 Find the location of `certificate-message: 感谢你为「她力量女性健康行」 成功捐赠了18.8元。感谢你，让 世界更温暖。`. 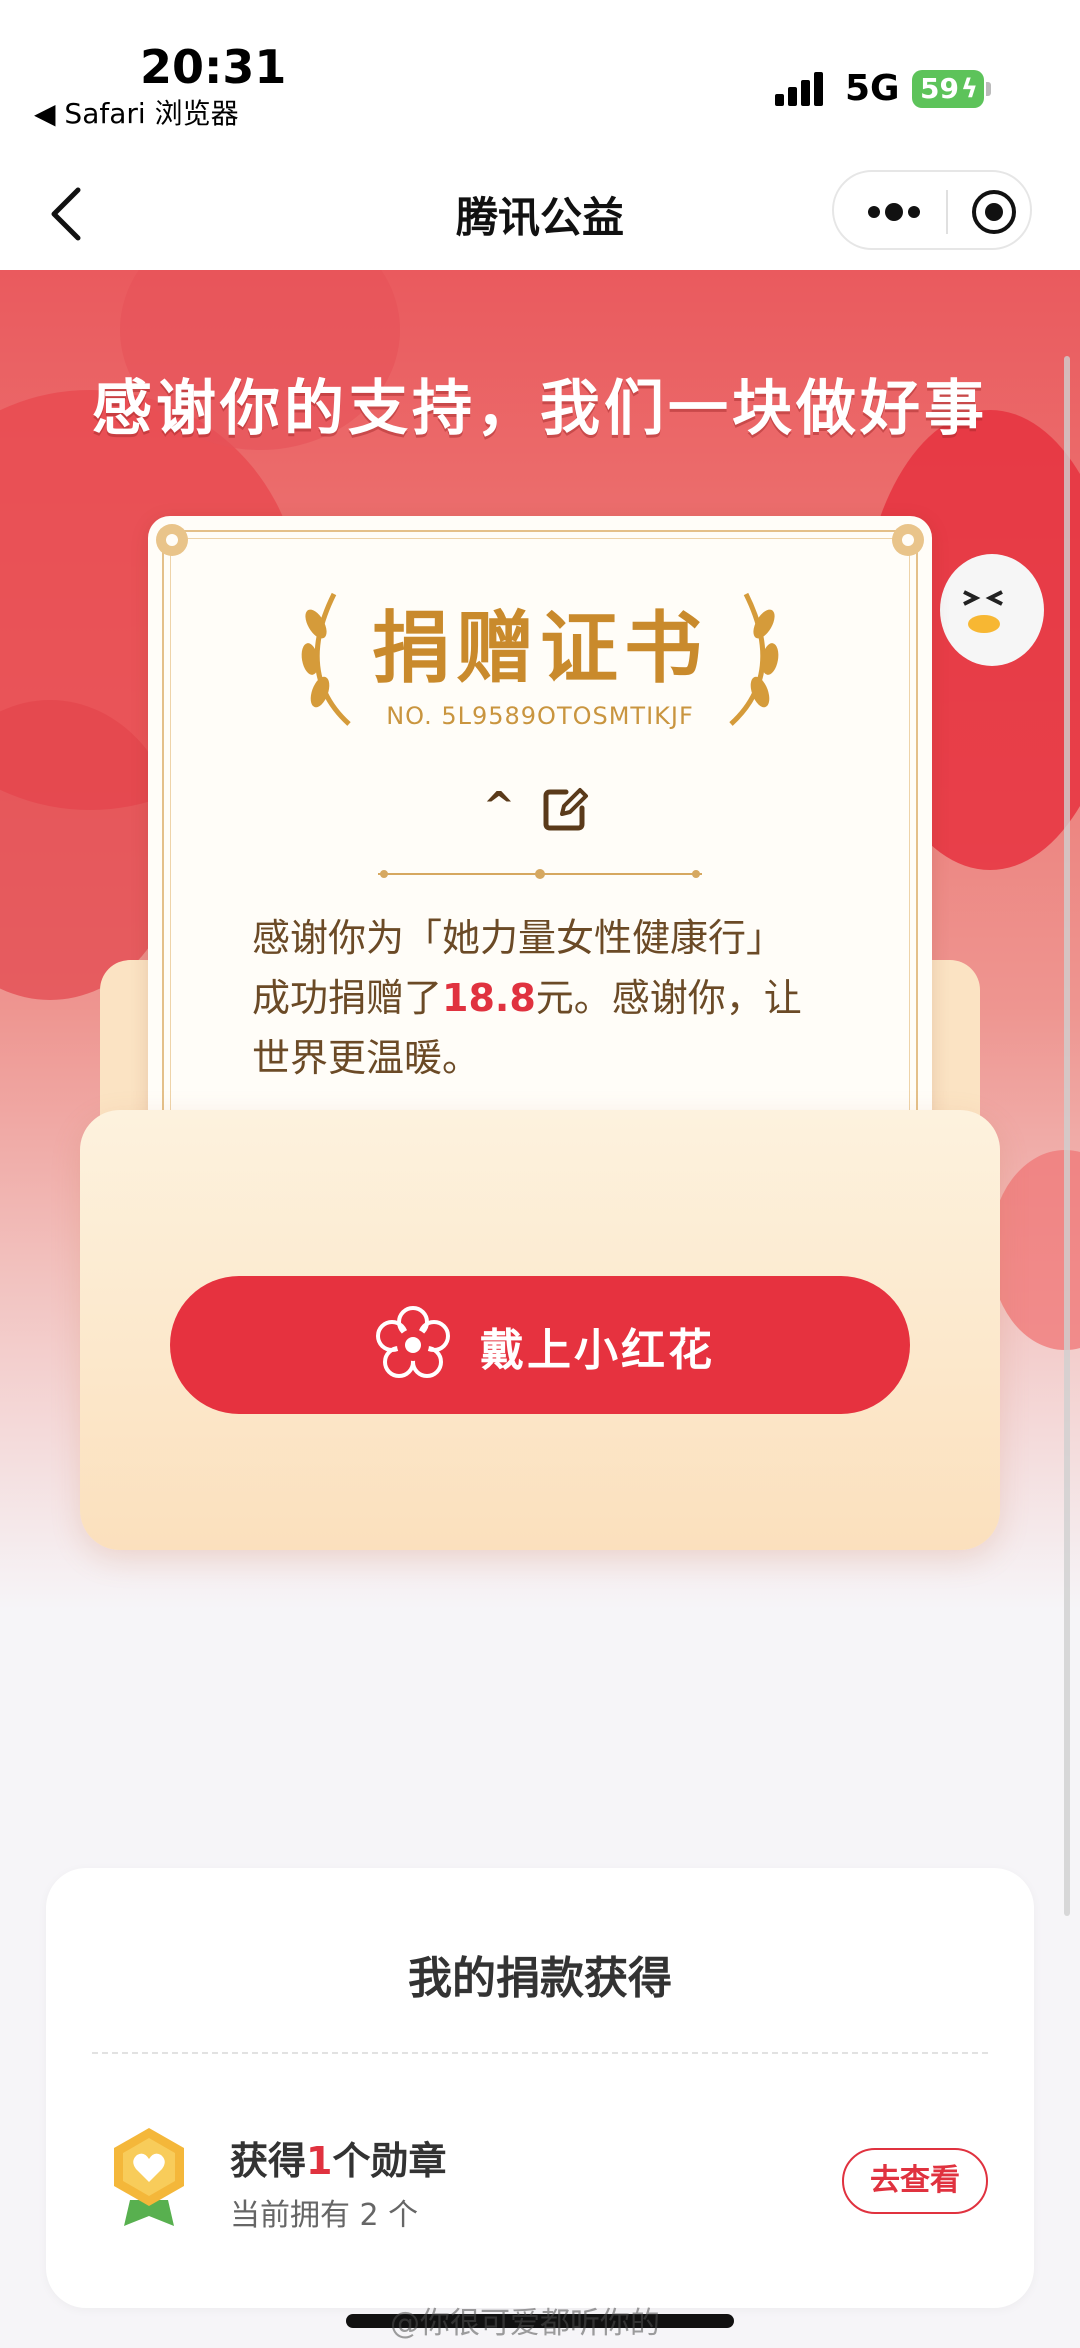

certificate-message: 感谢你为「她力量女性健康行」 成功捐赠了18.8元。感谢你，让 世界更温暖。 is located at coordinates (552, 998).